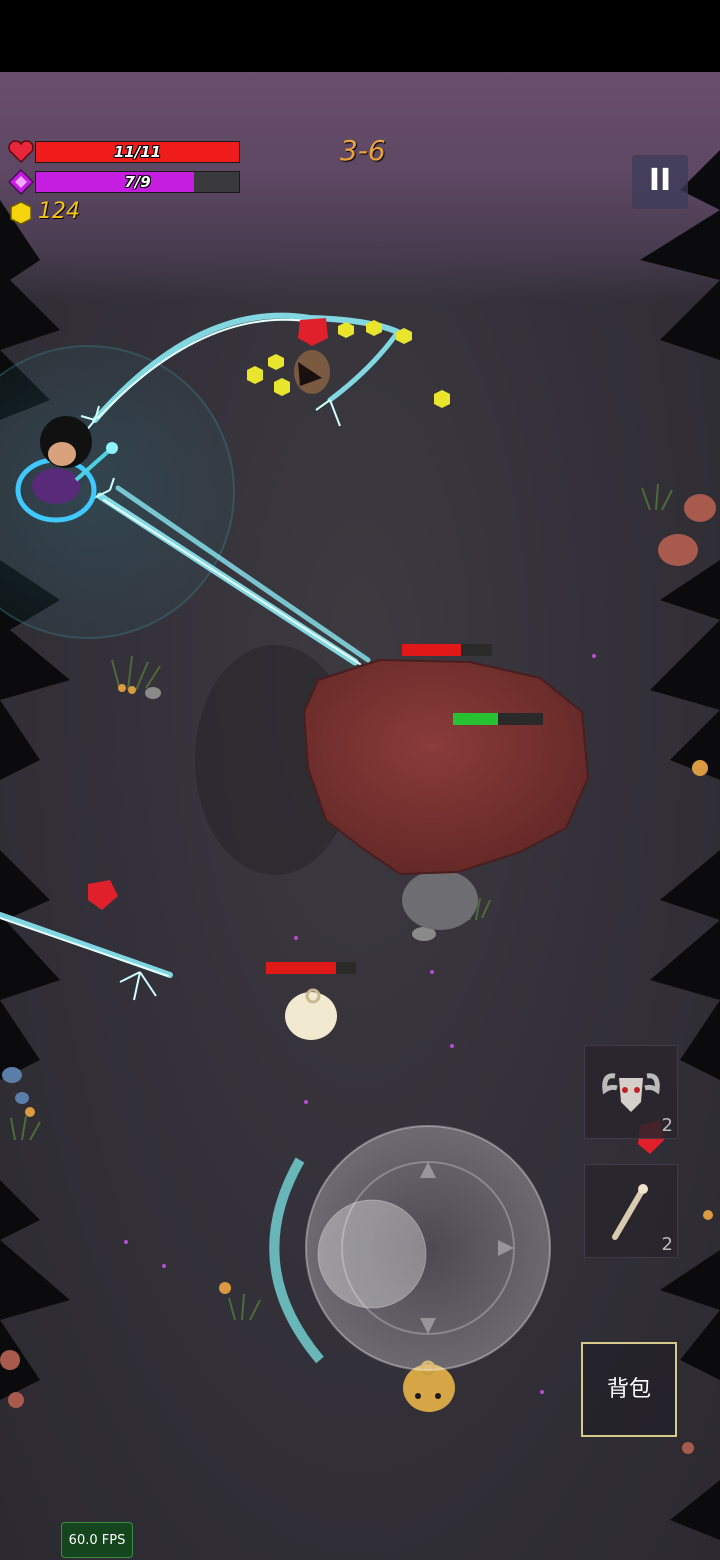 The image size is (720, 1560). What do you see at coordinates (59, 211) in the screenshot?
I see `gold-count: 124` at bounding box center [59, 211].